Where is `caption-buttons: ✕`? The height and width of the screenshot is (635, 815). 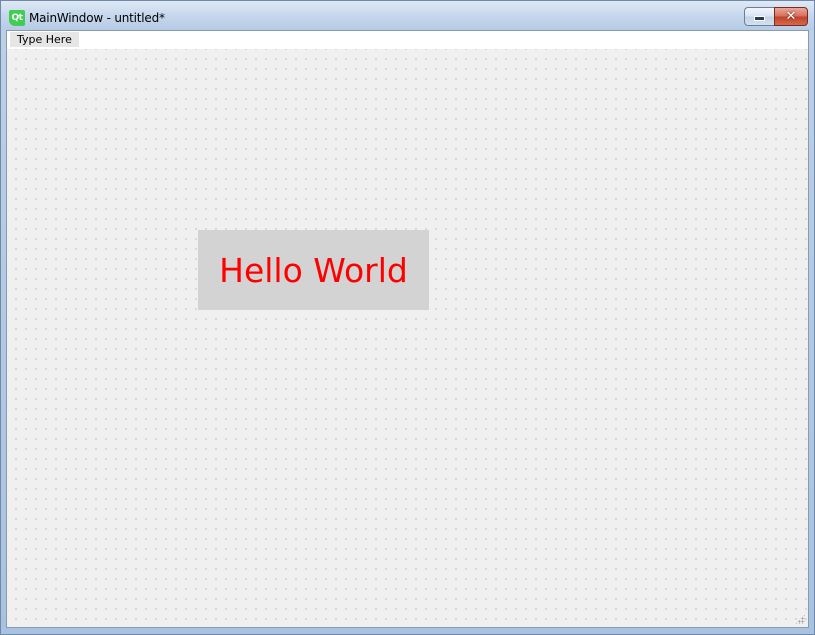
caption-buttons: ✕ is located at coordinates (776, 16).